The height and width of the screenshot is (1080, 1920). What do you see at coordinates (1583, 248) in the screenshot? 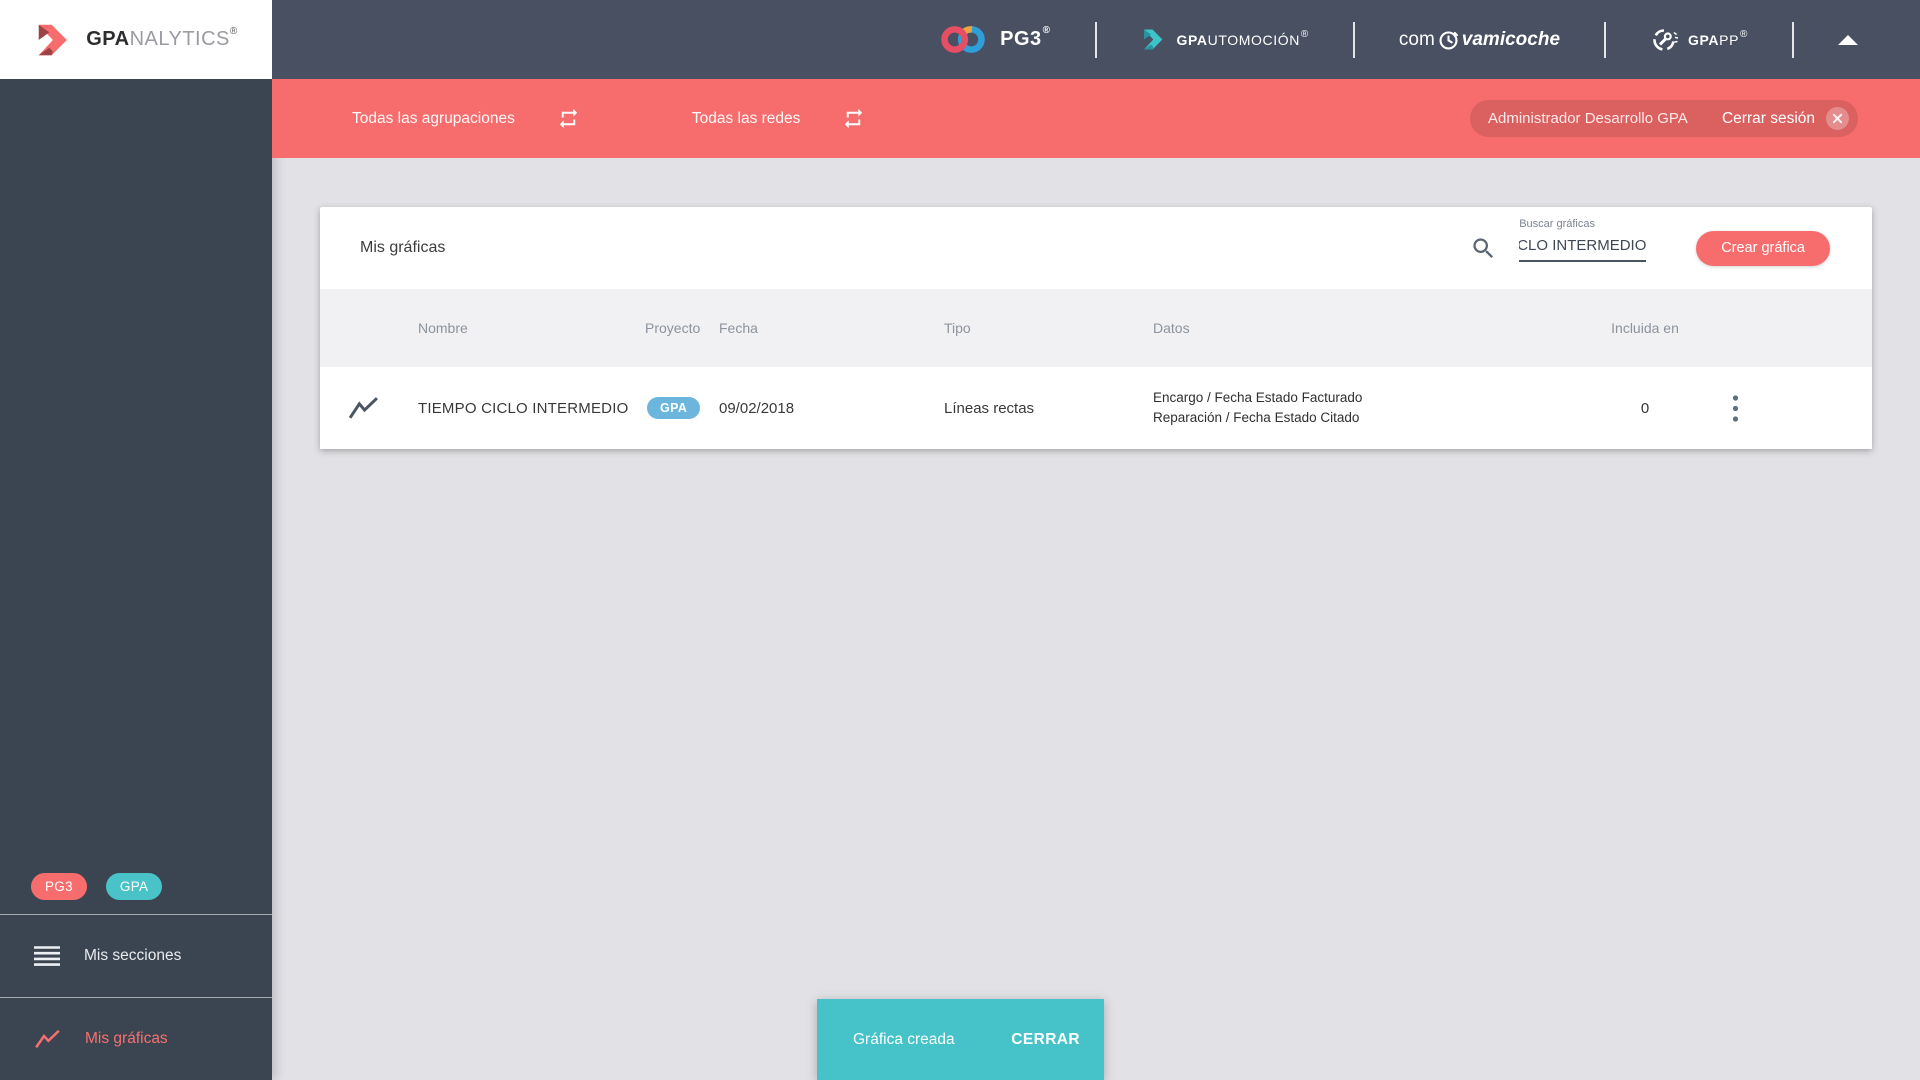
I see `search-input` at bounding box center [1583, 248].